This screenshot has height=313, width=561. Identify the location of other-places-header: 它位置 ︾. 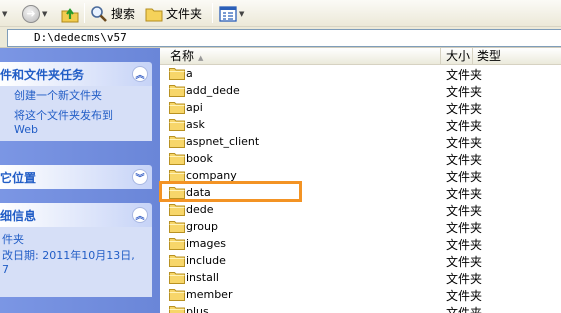
(76, 177).